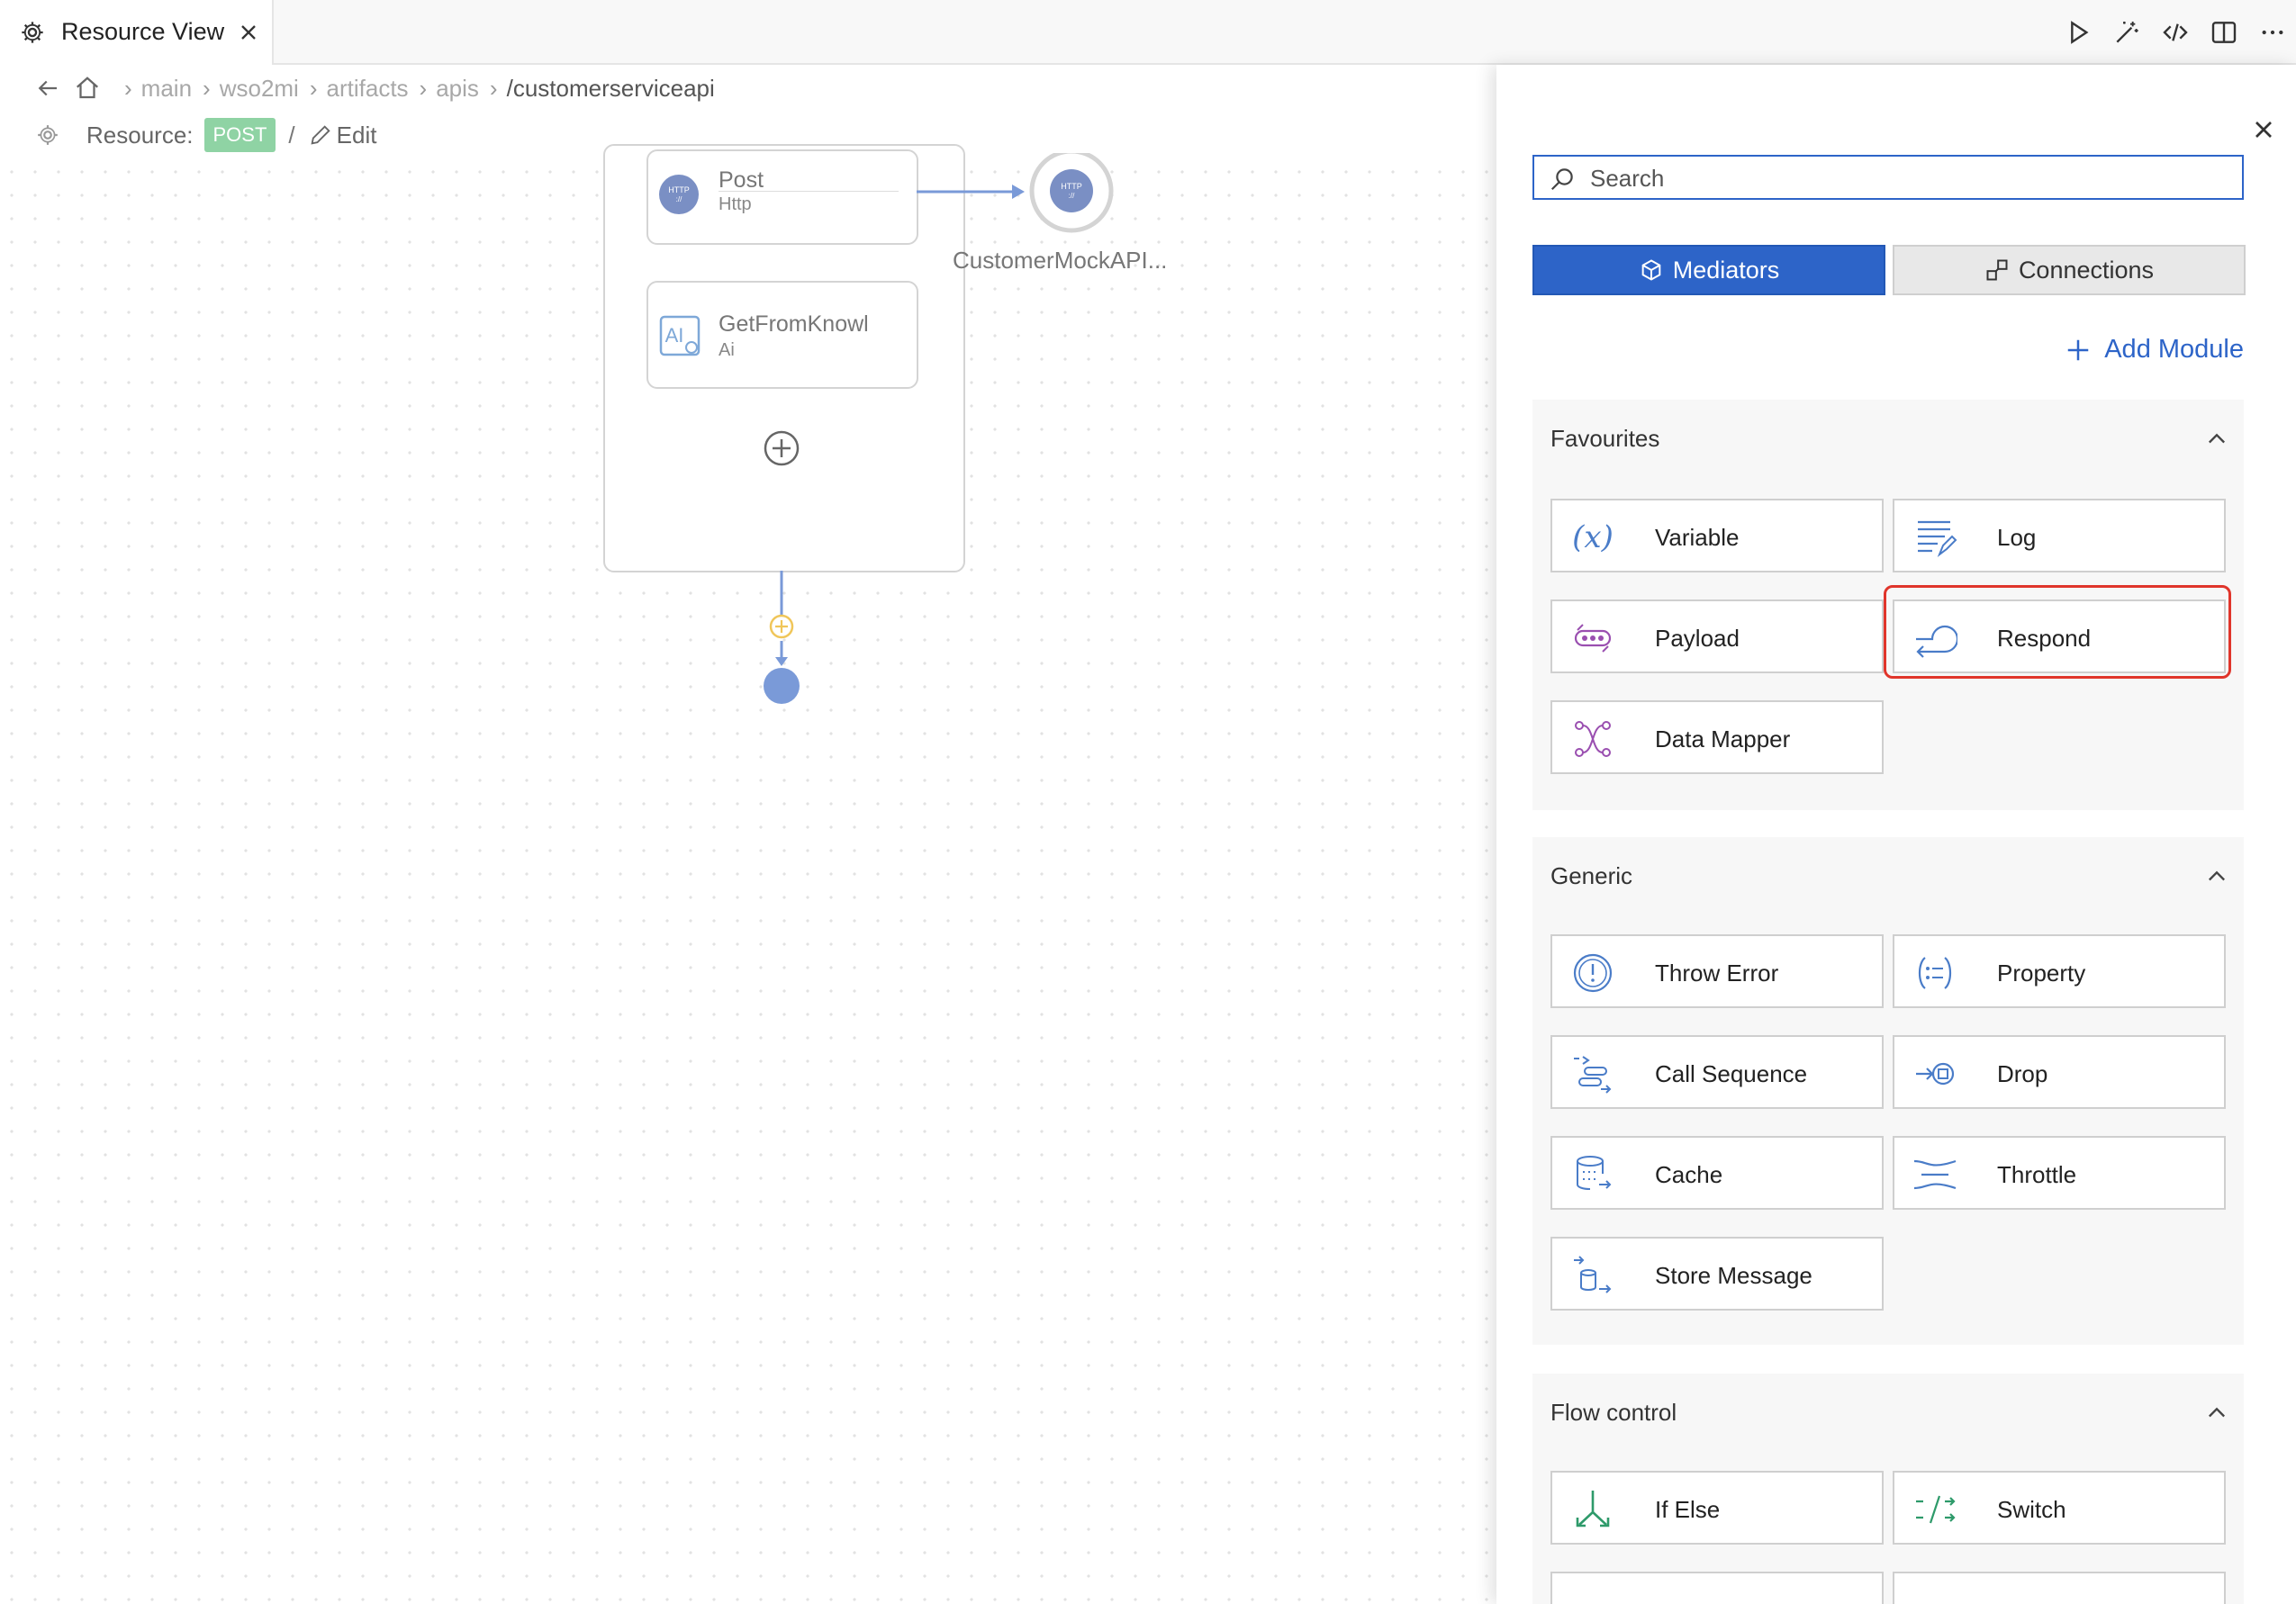  Describe the element at coordinates (1593, 1075) in the screenshot. I see `call-sequence-icon` at that location.